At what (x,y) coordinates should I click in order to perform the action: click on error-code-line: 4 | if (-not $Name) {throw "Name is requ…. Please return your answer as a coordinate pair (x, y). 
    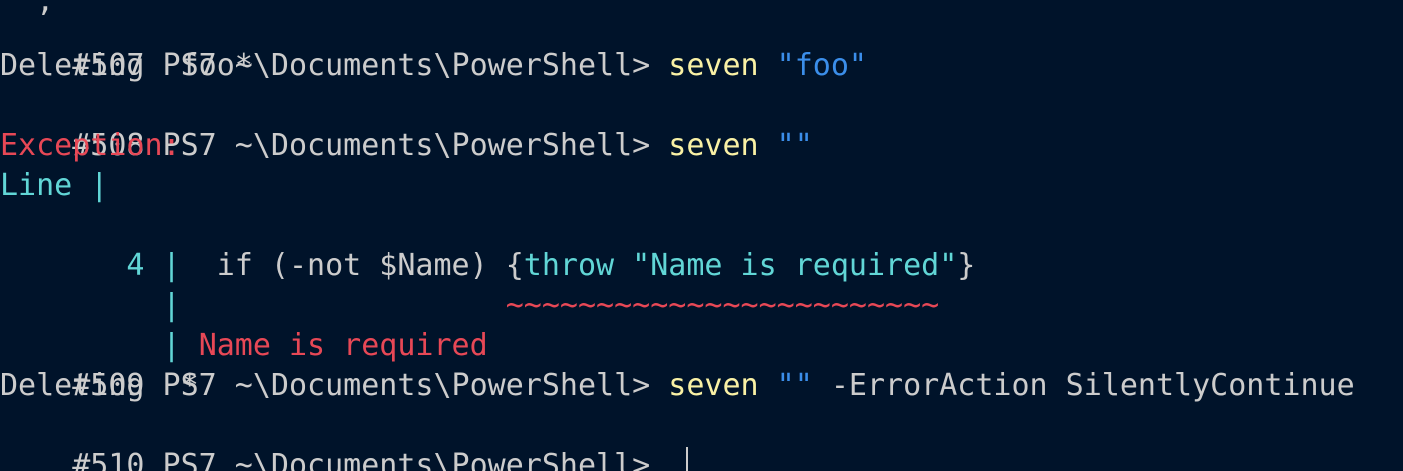
    Looking at the image, I should click on (487, 244).